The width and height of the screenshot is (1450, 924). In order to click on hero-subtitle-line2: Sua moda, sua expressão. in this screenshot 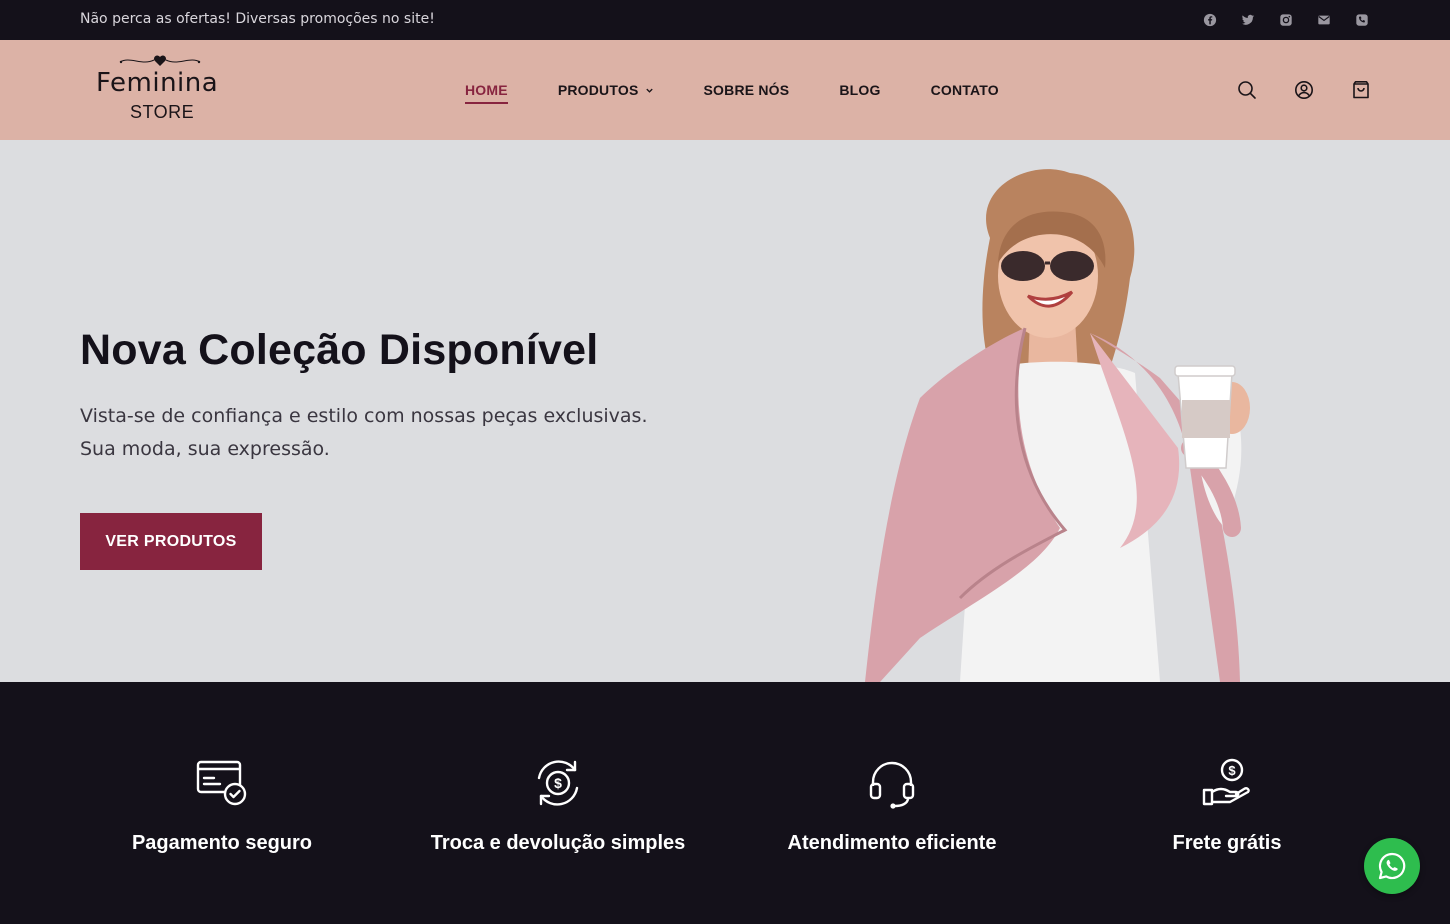, I will do `click(205, 449)`.